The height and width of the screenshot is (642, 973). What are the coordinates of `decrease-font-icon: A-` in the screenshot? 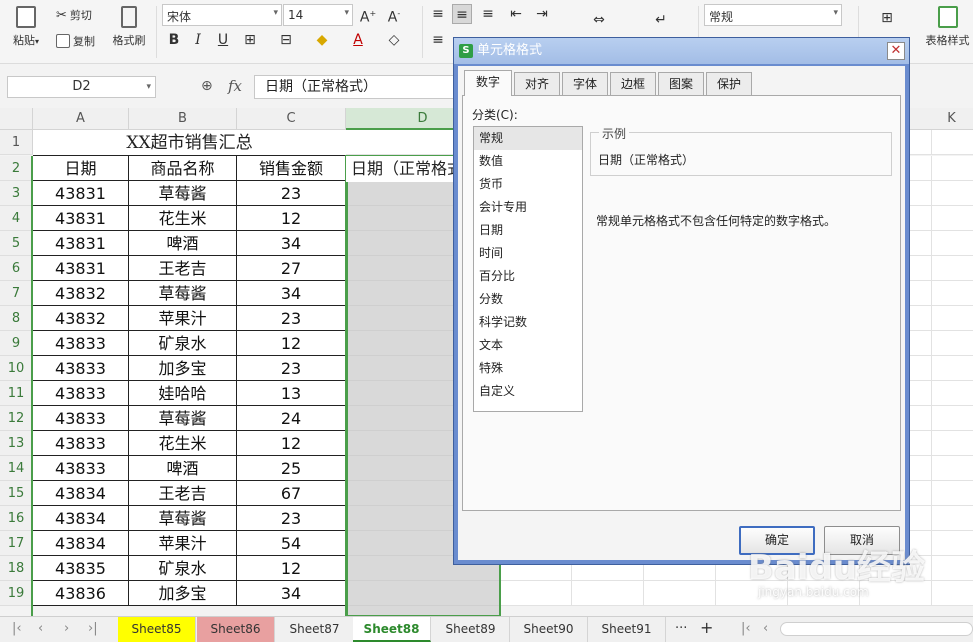 It's located at (394, 15).